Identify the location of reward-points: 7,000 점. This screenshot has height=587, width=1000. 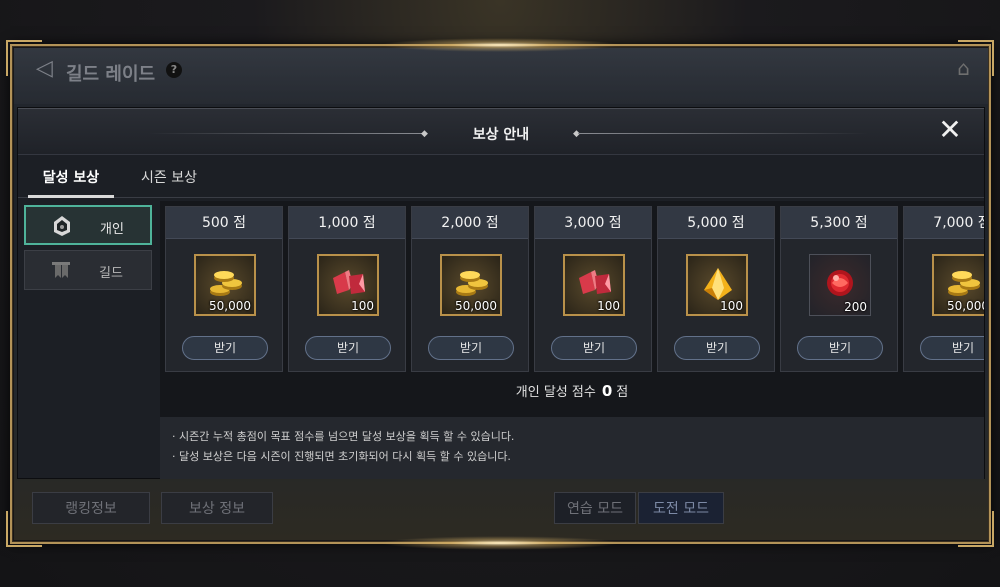
(944, 223).